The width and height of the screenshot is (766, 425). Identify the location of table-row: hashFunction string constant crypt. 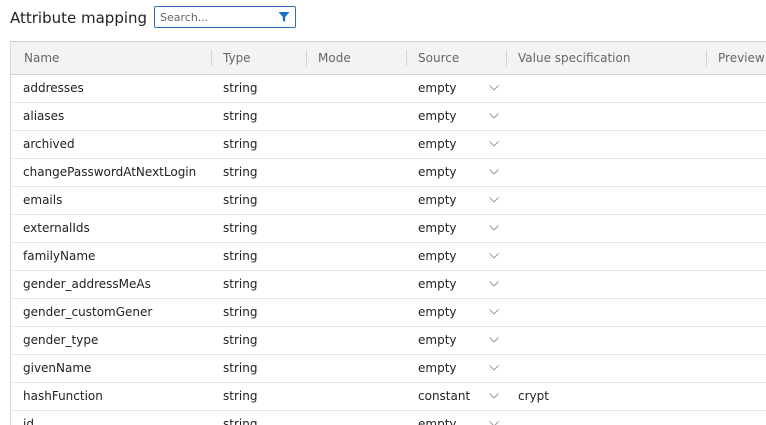
(388, 397).